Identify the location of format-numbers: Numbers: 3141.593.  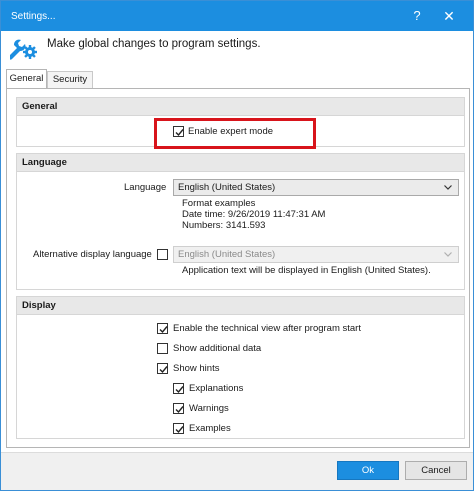
(224, 225).